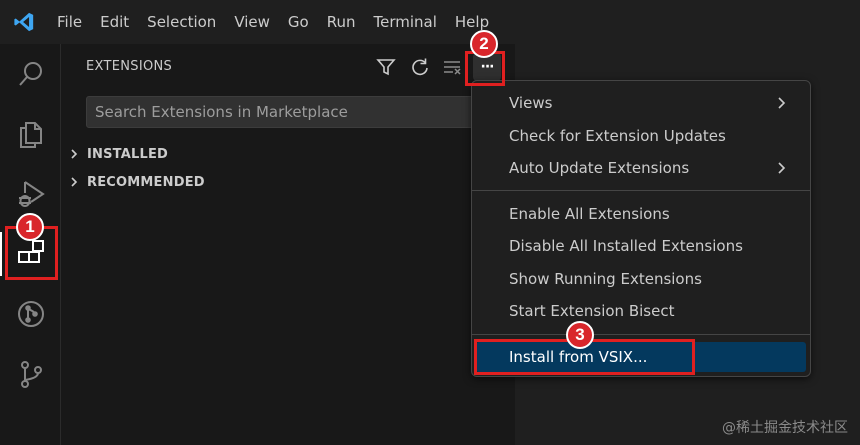 The width and height of the screenshot is (860, 445). What do you see at coordinates (30, 374) in the screenshot?
I see `source-control-icon` at bounding box center [30, 374].